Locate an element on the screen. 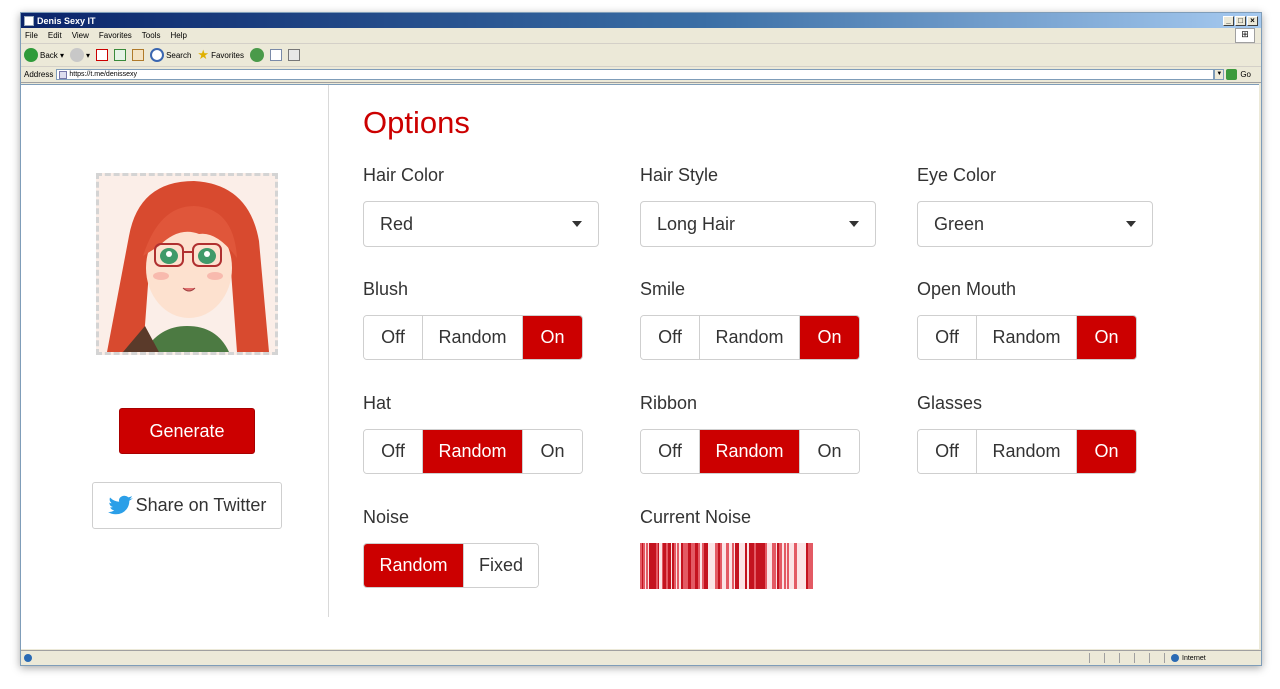  blush-on-button: On is located at coordinates (552, 337).